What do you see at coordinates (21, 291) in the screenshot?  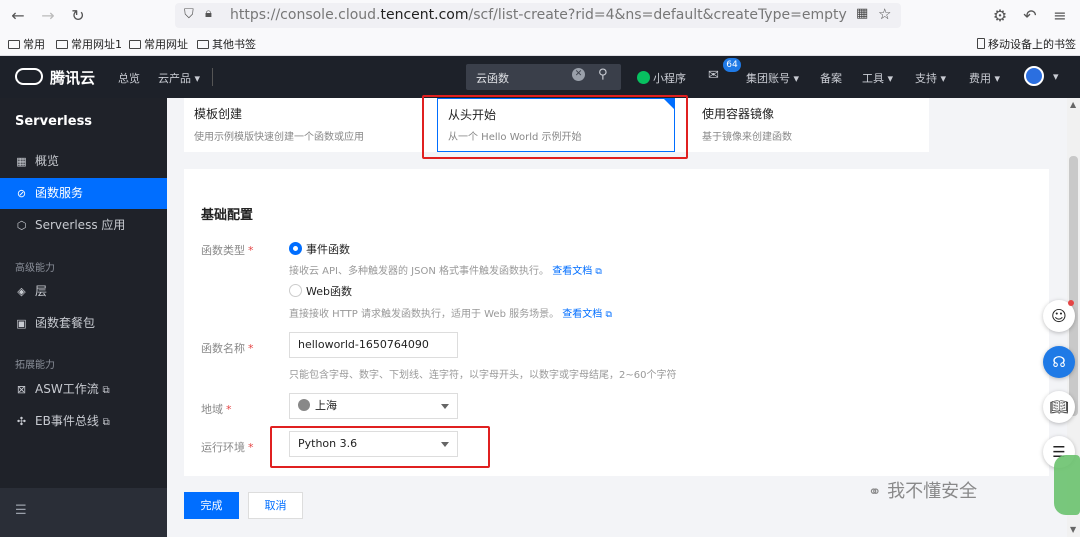 I see `layers-icon: ◈` at bounding box center [21, 291].